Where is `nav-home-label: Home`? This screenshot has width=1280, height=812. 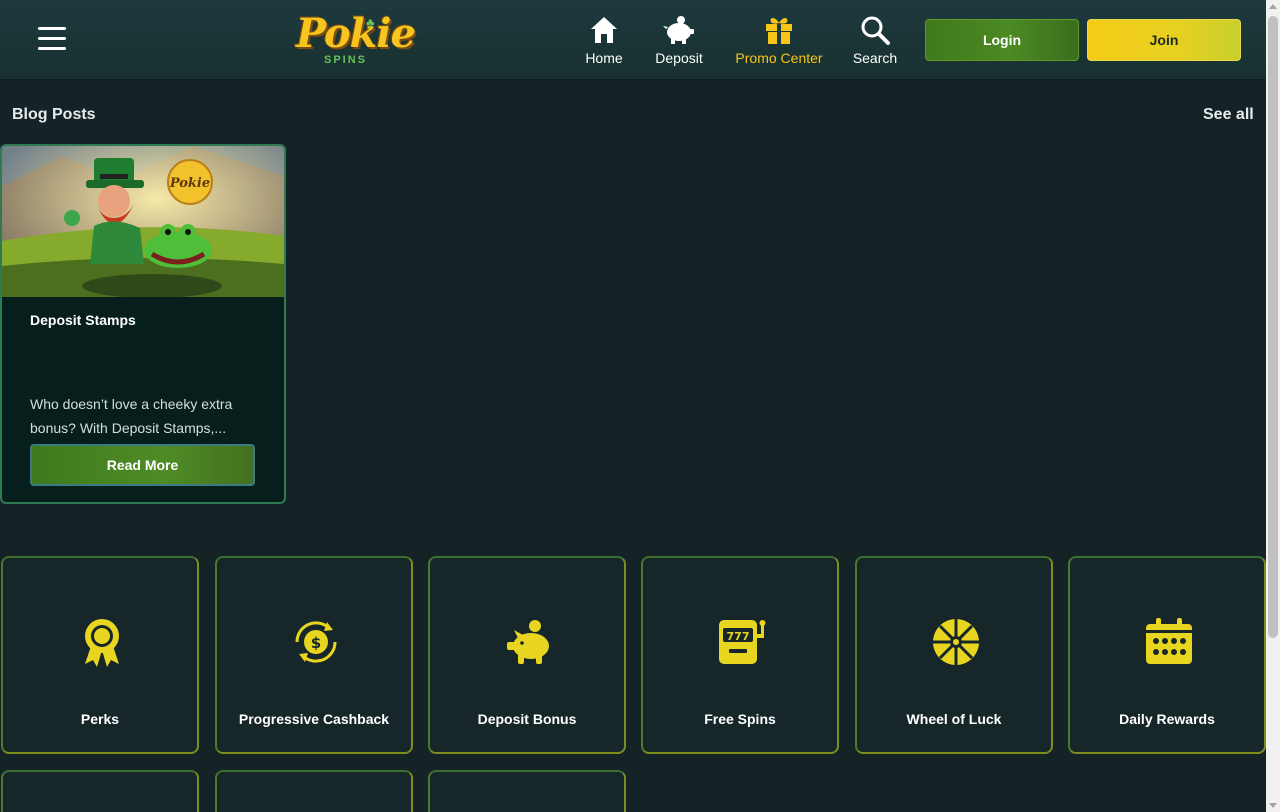
nav-home-label: Home is located at coordinates (604, 58).